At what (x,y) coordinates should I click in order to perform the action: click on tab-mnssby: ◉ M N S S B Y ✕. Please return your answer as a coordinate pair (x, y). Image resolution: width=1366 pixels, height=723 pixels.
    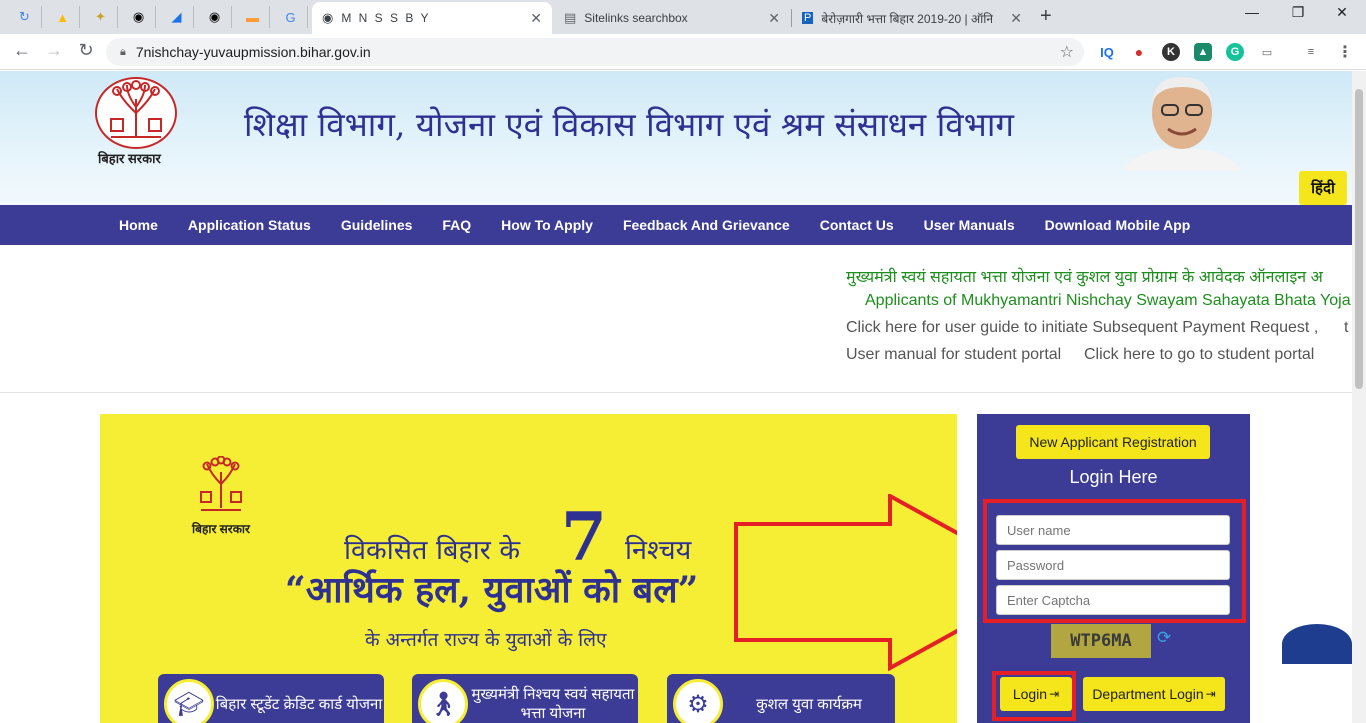
    Looking at the image, I should click on (432, 18).